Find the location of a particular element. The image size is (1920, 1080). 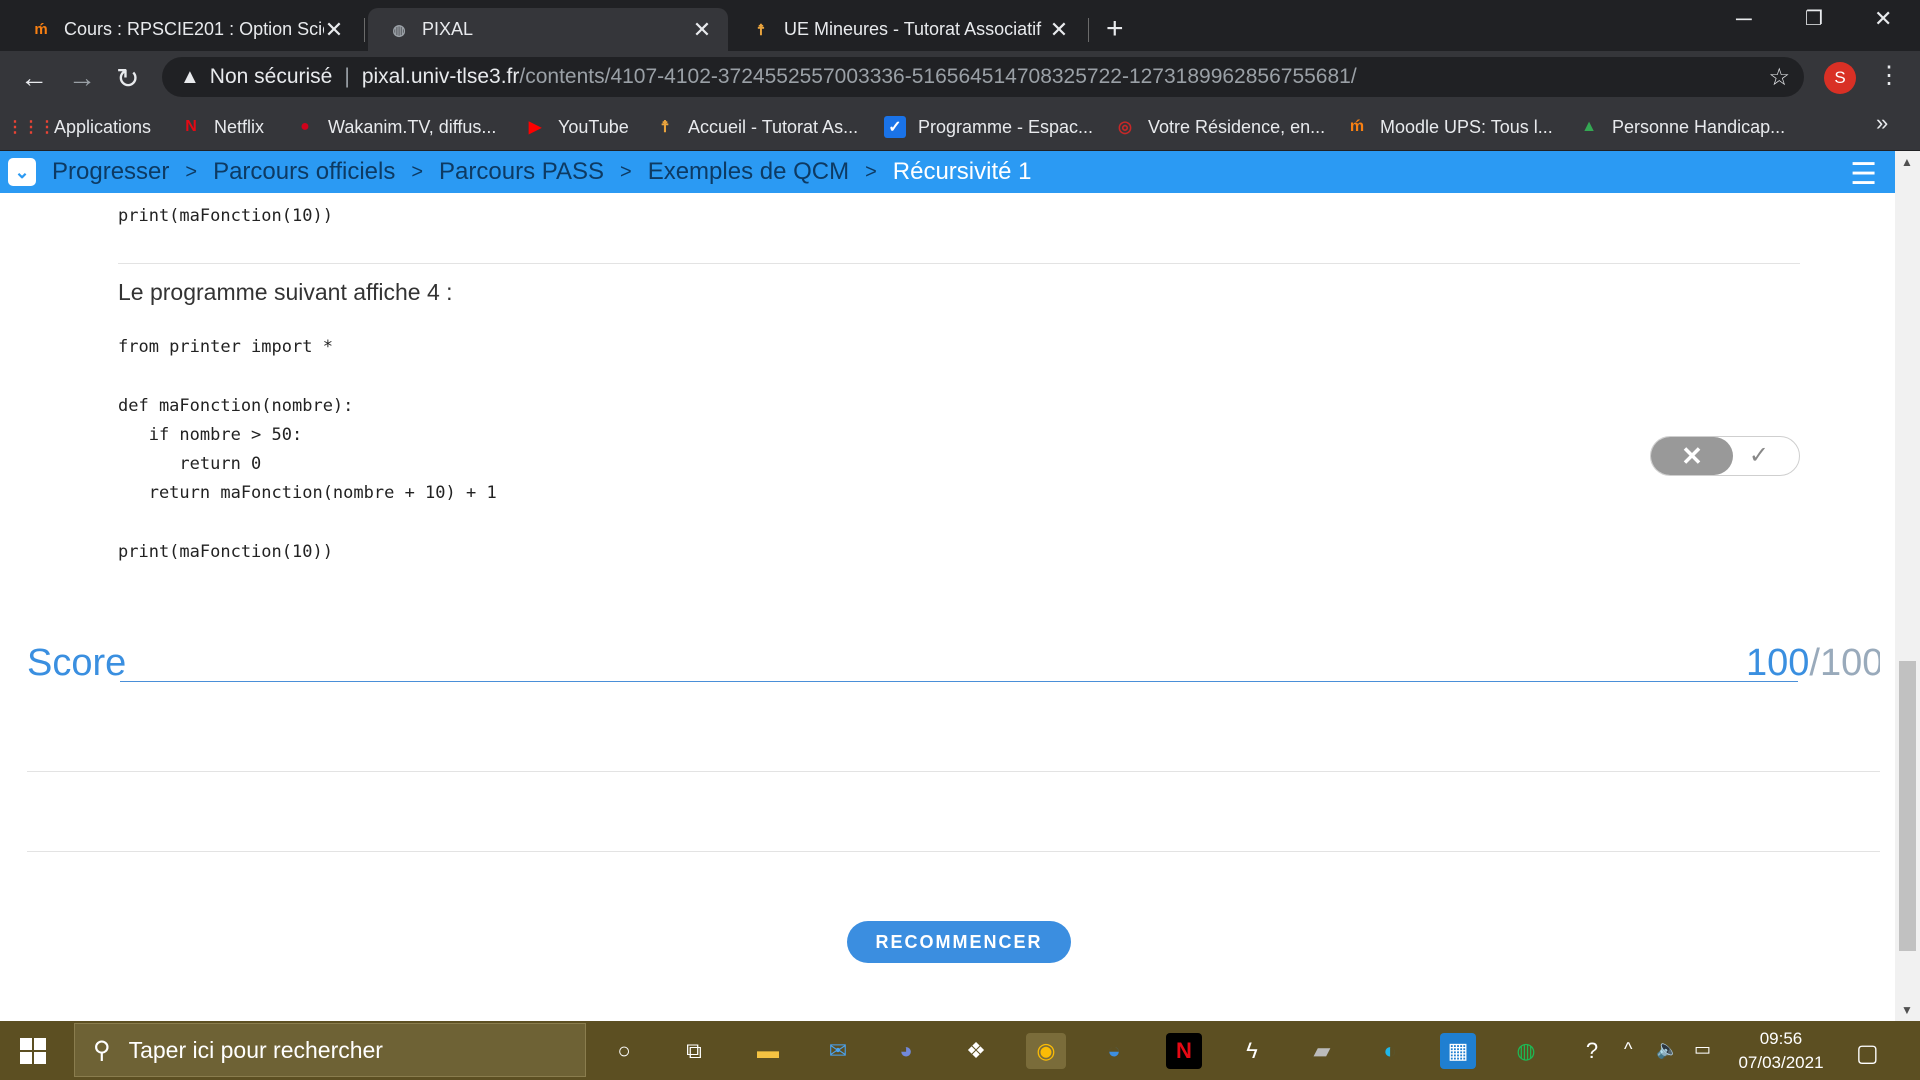

code-line: from printer import * is located at coordinates (225, 347).